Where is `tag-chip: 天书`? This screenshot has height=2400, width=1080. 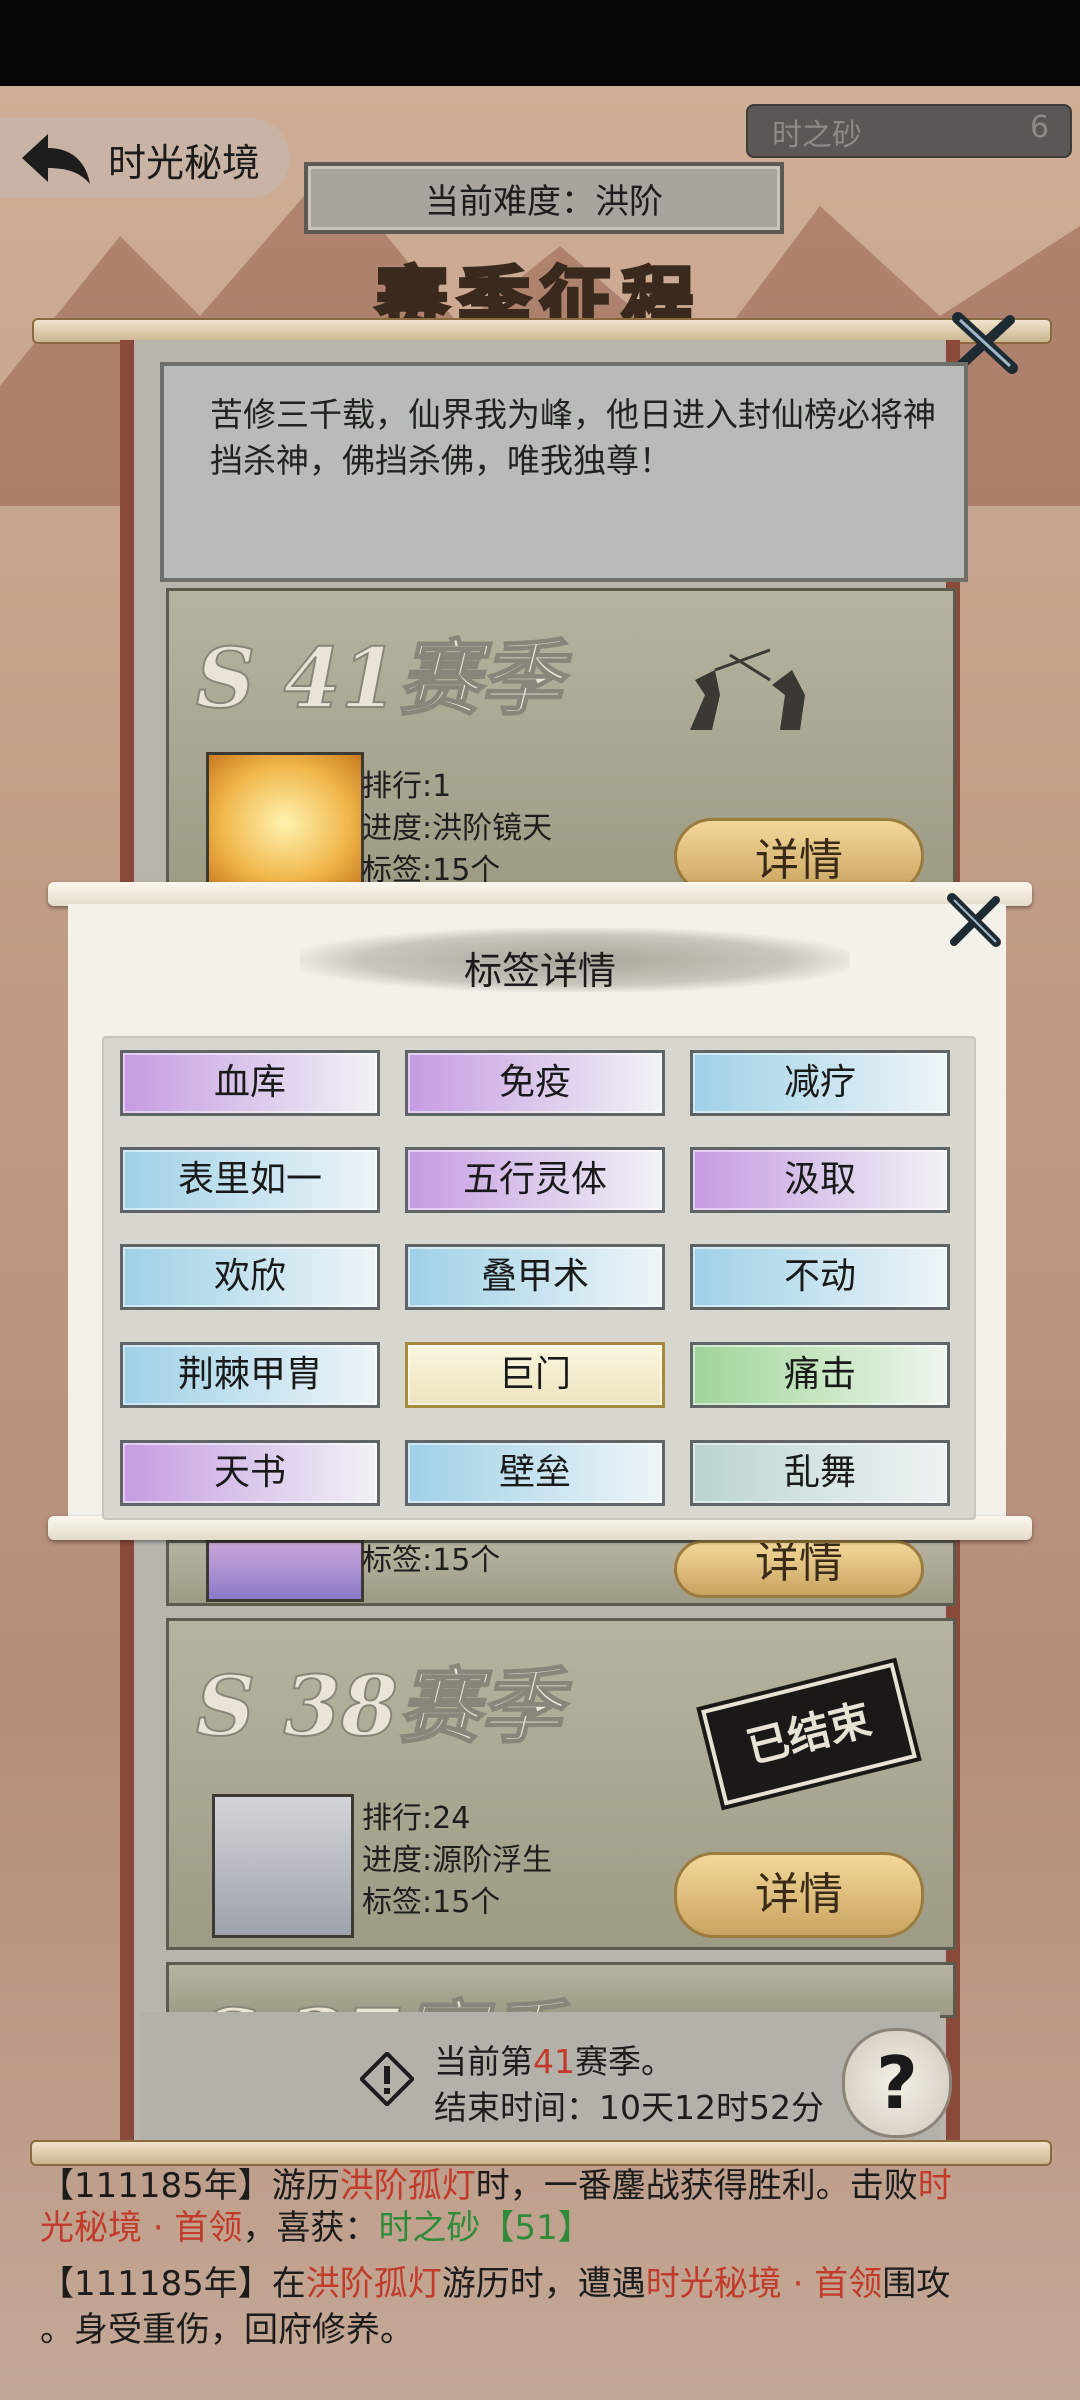
tag-chip: 天书 is located at coordinates (250, 1473).